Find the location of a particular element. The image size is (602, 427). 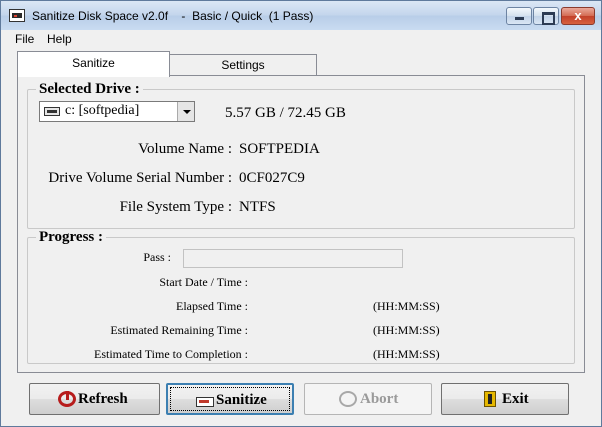

pass-field is located at coordinates (293, 258).